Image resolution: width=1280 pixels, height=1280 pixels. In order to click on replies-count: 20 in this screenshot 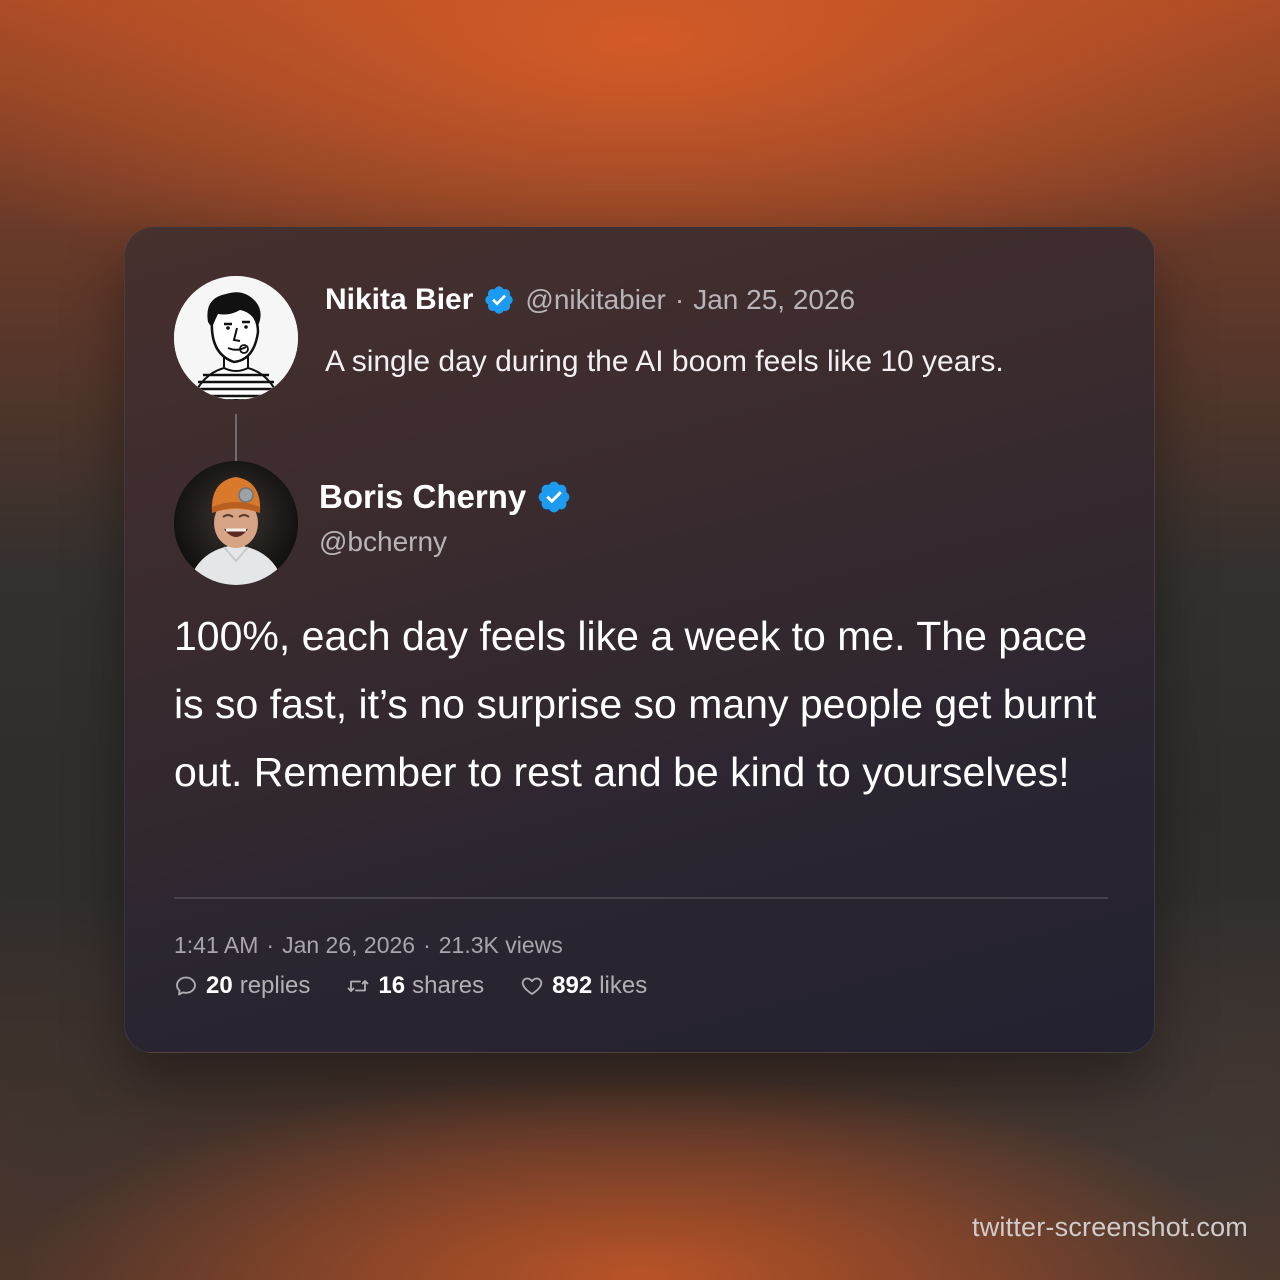, I will do `click(219, 985)`.